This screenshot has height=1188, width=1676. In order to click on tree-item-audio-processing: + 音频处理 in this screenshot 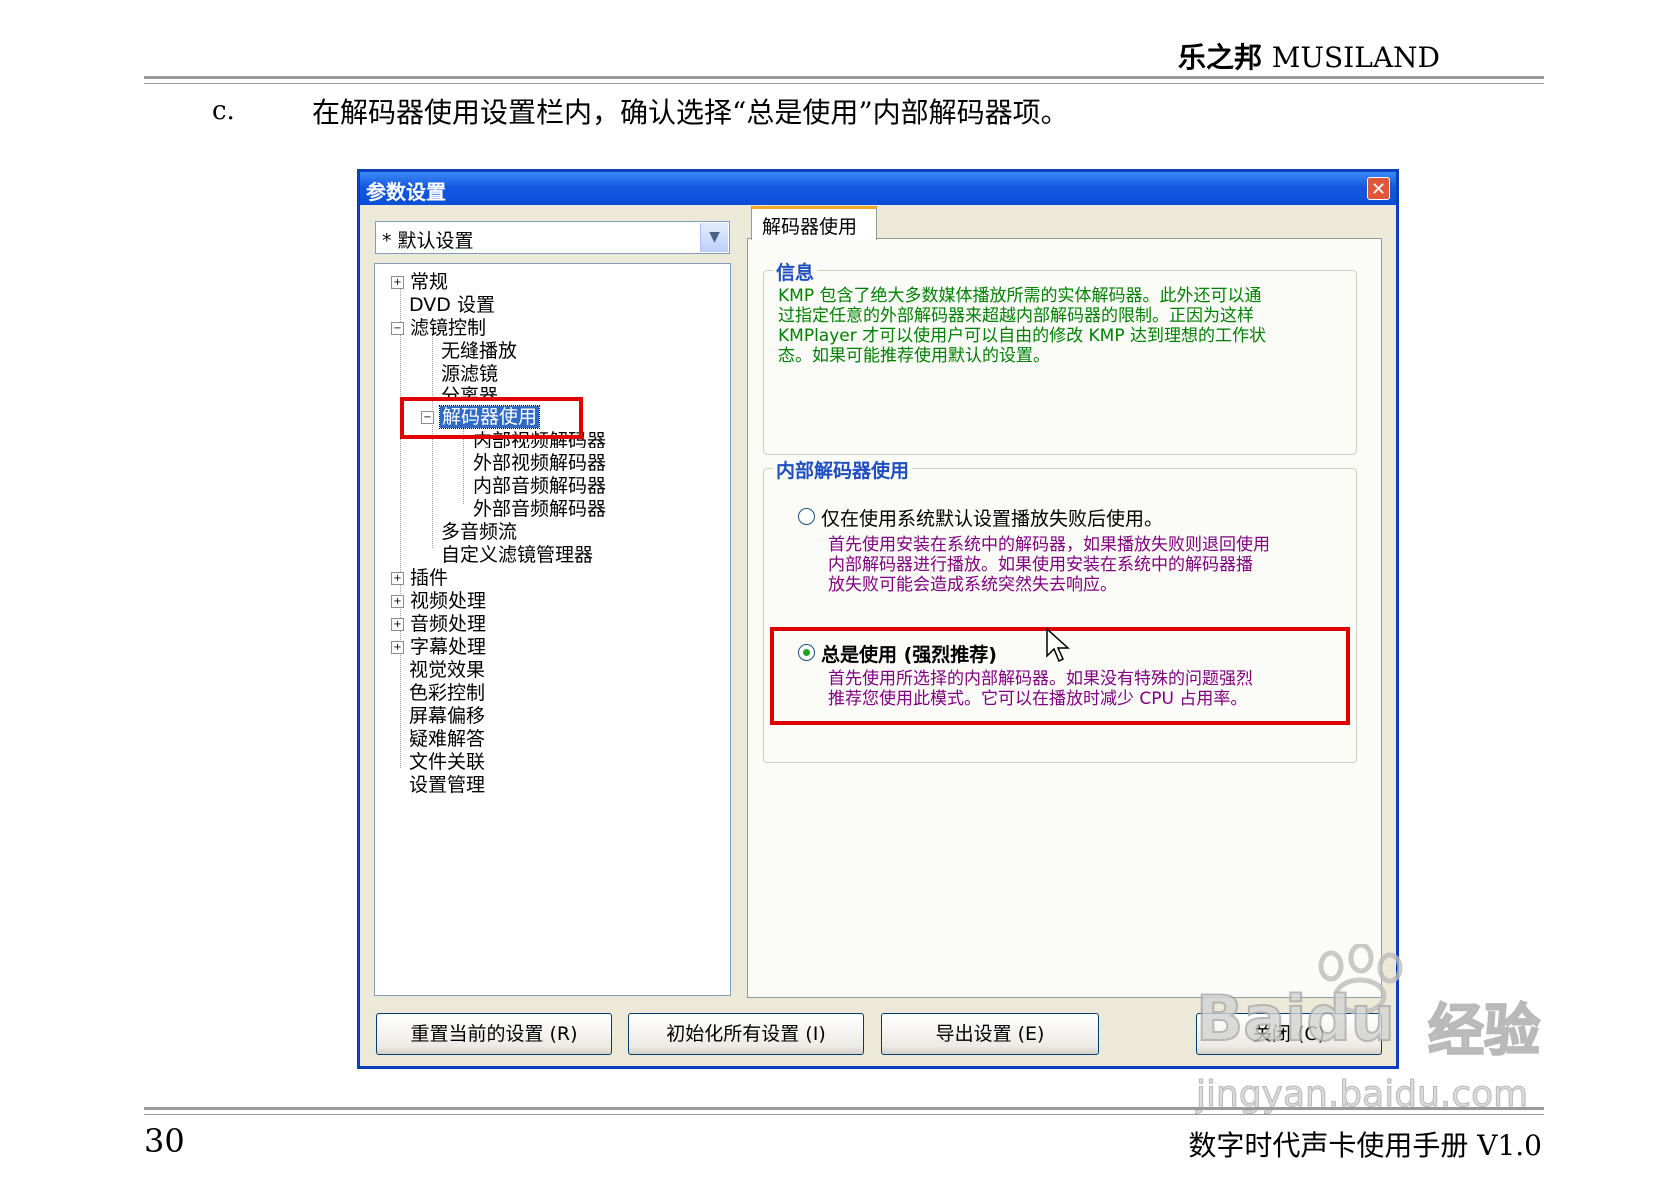, I will do `click(438, 624)`.